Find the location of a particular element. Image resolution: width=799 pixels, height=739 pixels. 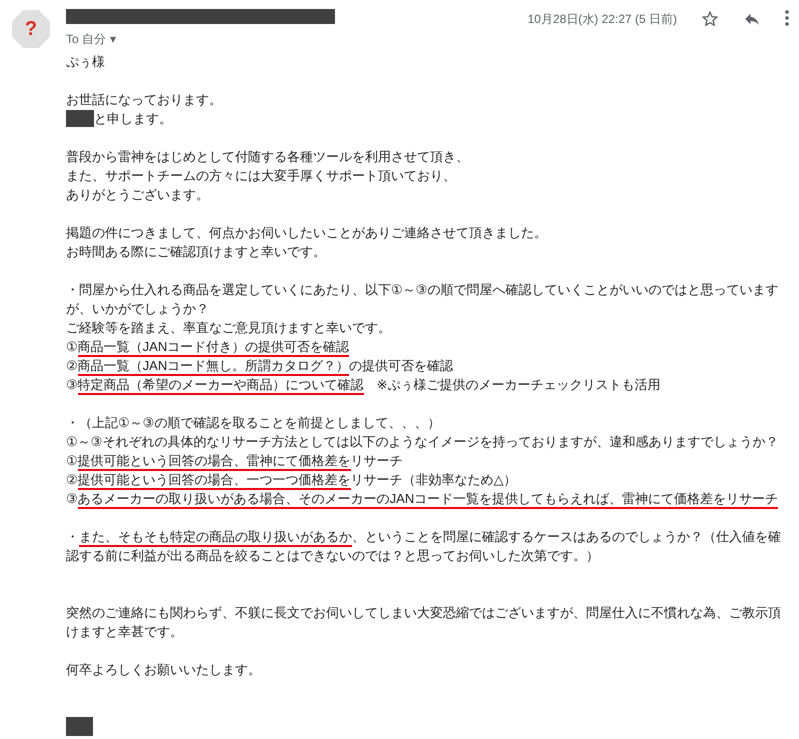

avatar-icon: ? is located at coordinates (31, 29).